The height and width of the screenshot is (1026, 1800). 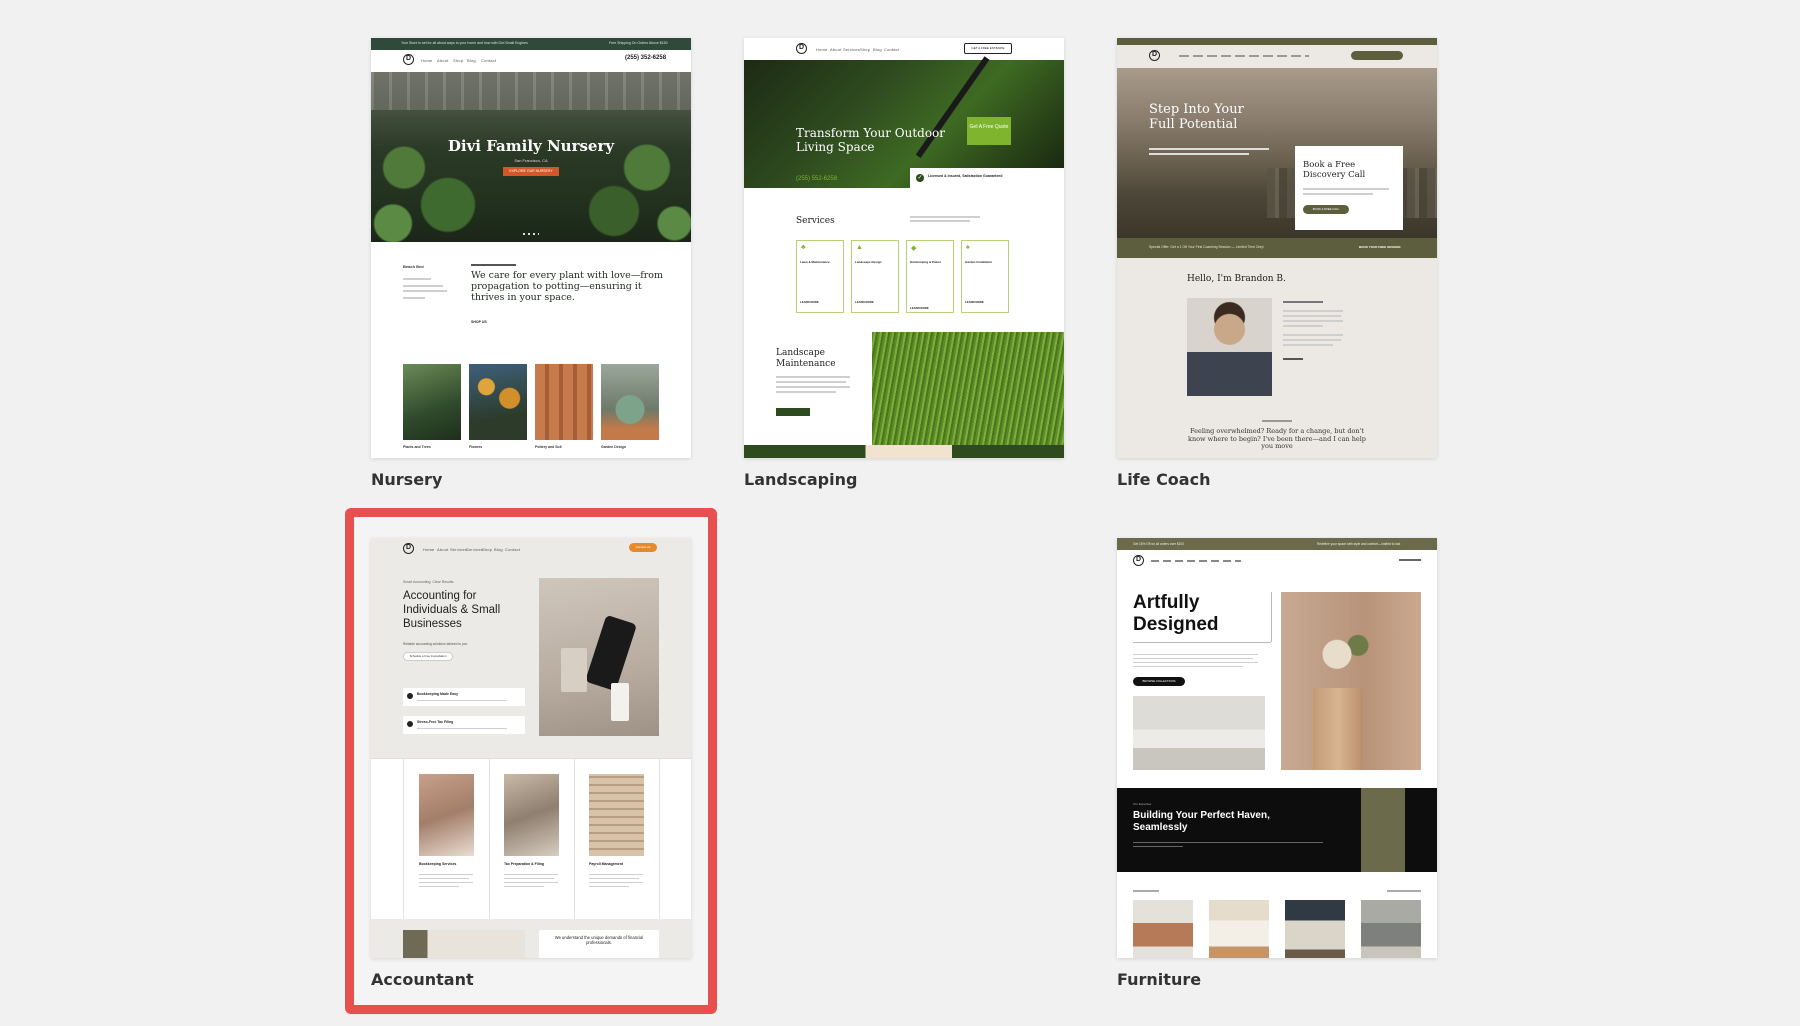 I want to click on feature-text-line, so click(x=462, y=700).